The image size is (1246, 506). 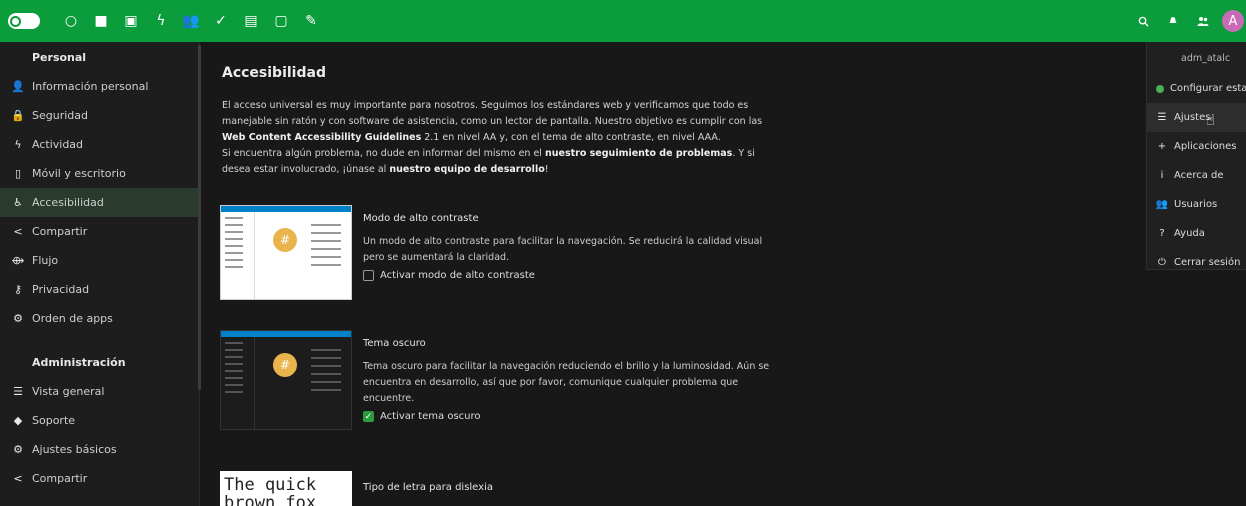 I want to click on sidebar-item-label: Flujo, so click(x=45, y=260).